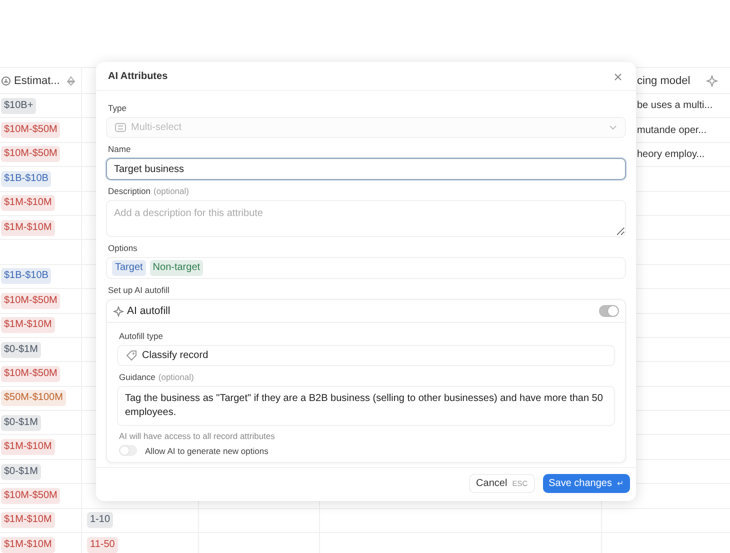 Image resolution: width=730 pixels, height=553 pixels. Describe the element at coordinates (119, 149) in the screenshot. I see `field-label: Name` at that location.